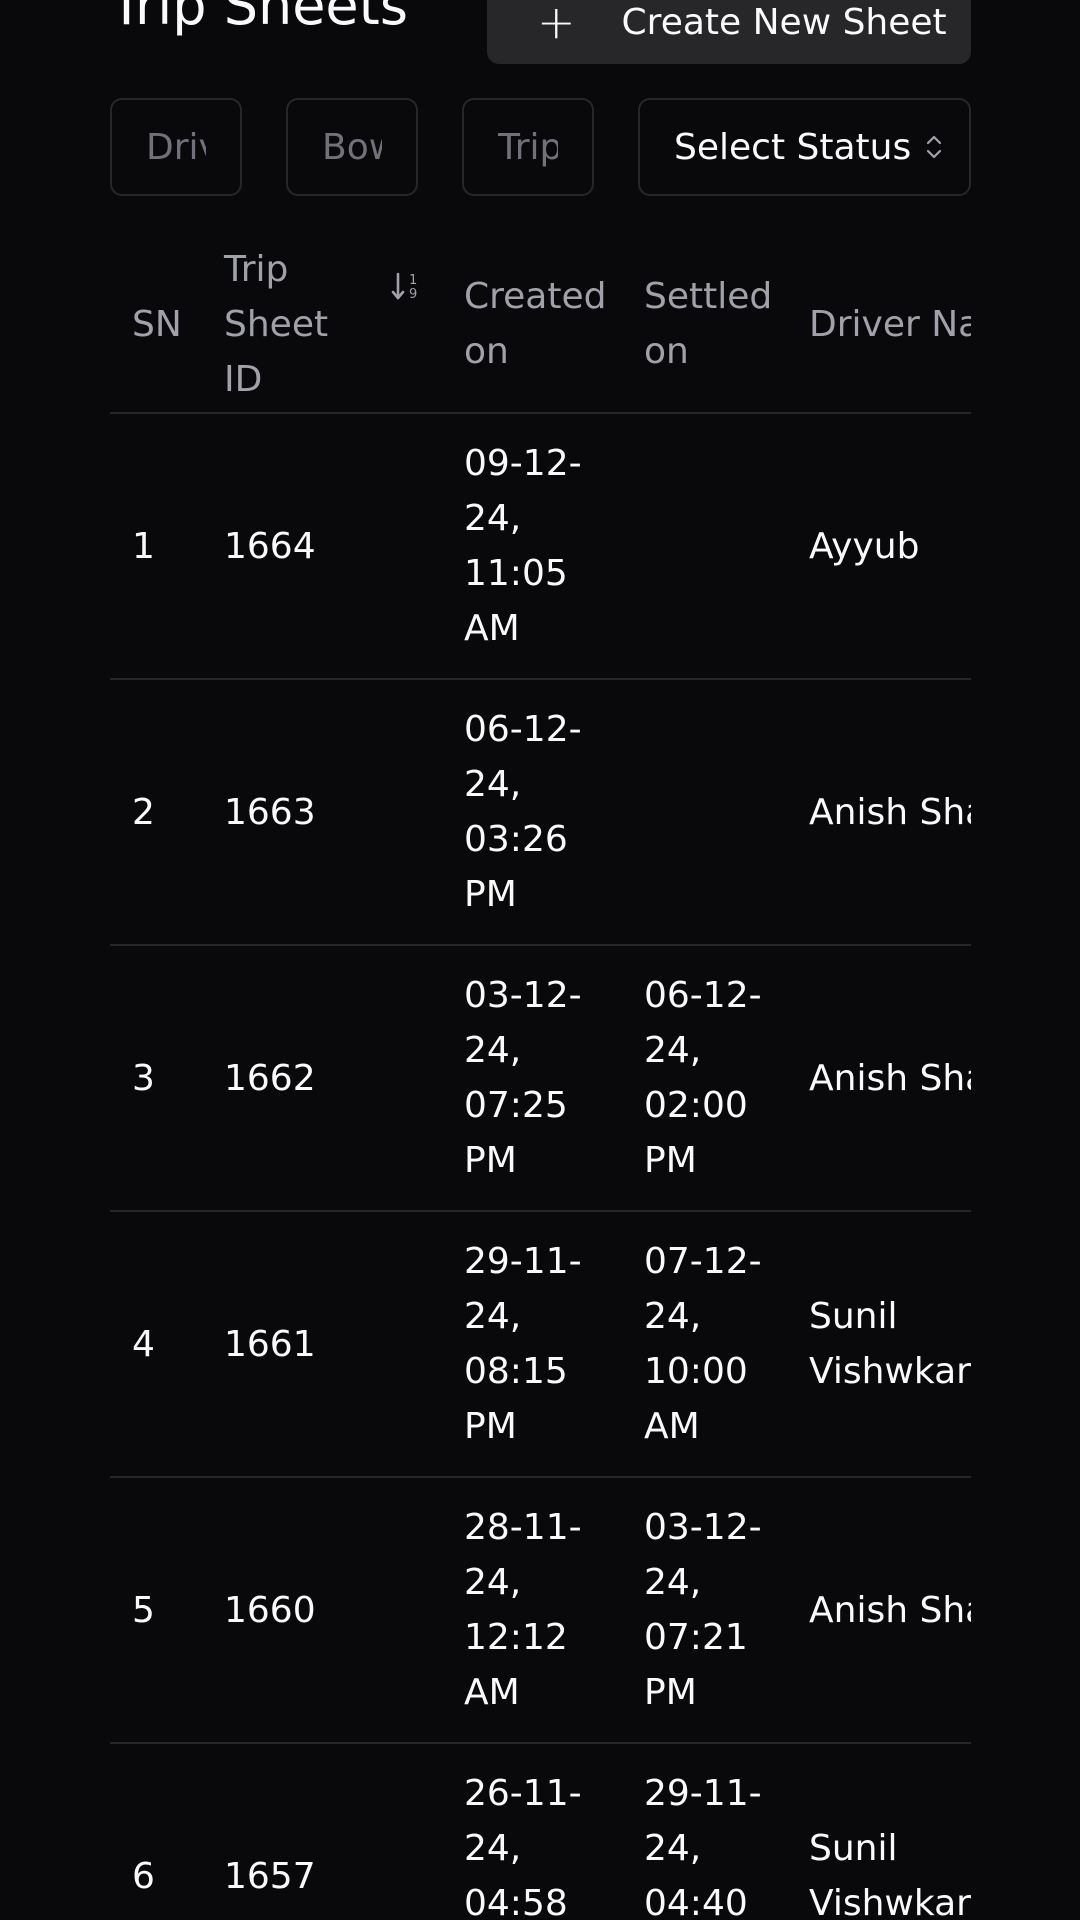  I want to click on driver-filter, so click(176, 147).